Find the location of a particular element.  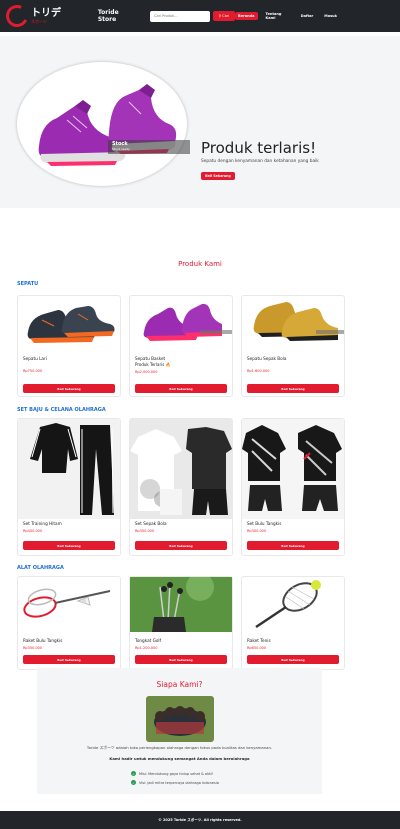

product-card: Tongkat Golf Rp1.200.000 Beli Sekarang is located at coordinates (181, 623).